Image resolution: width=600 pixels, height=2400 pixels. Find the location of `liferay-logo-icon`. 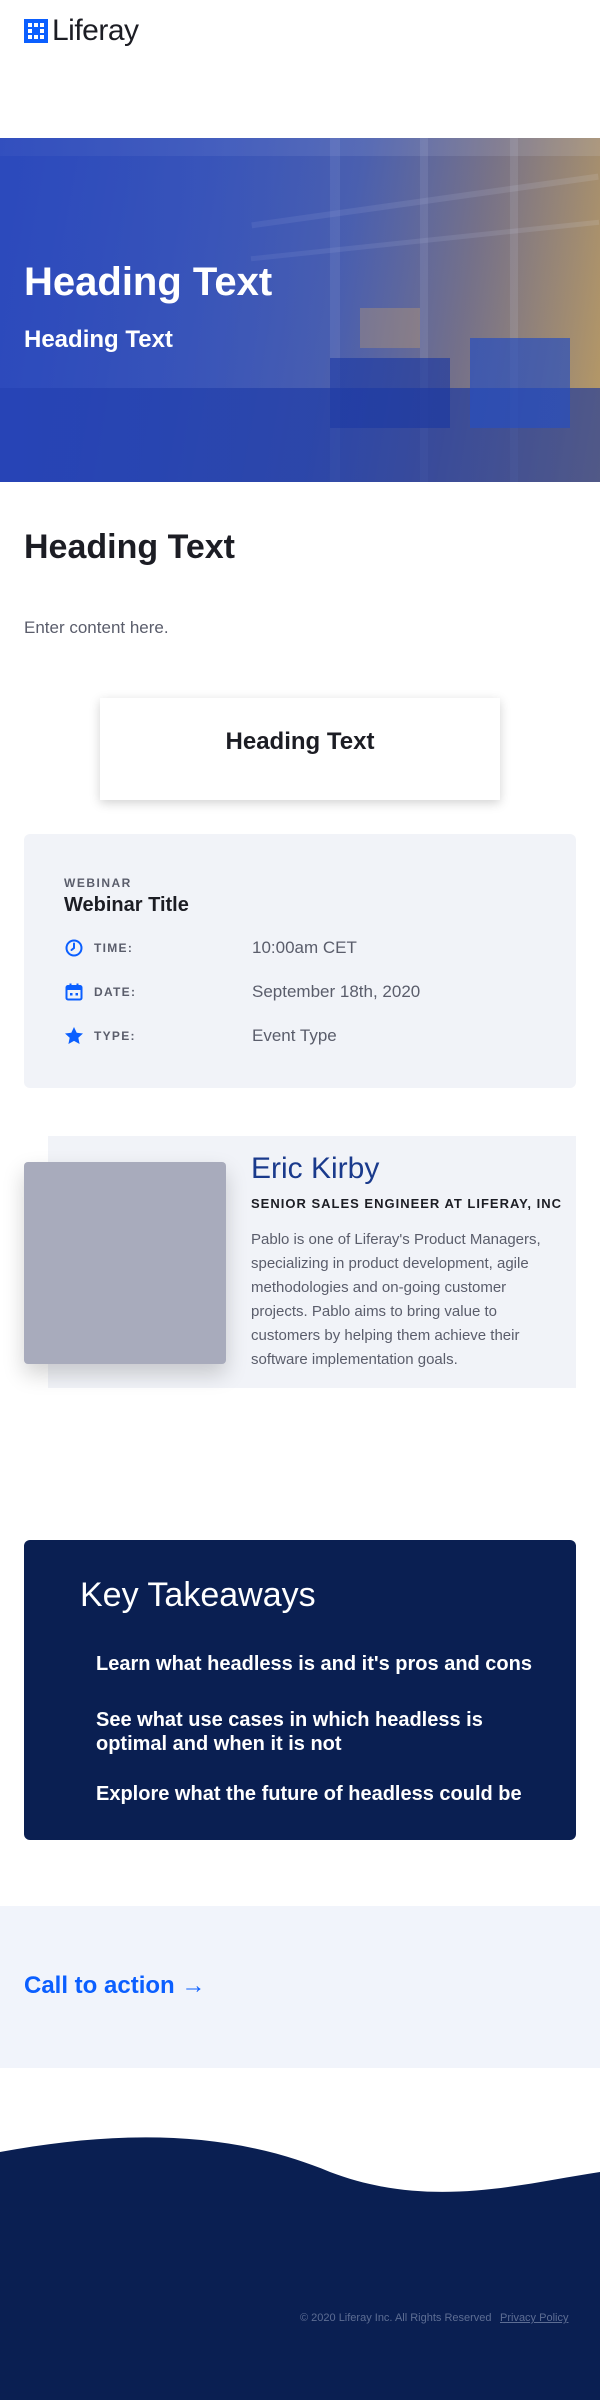

liferay-logo-icon is located at coordinates (36, 31).